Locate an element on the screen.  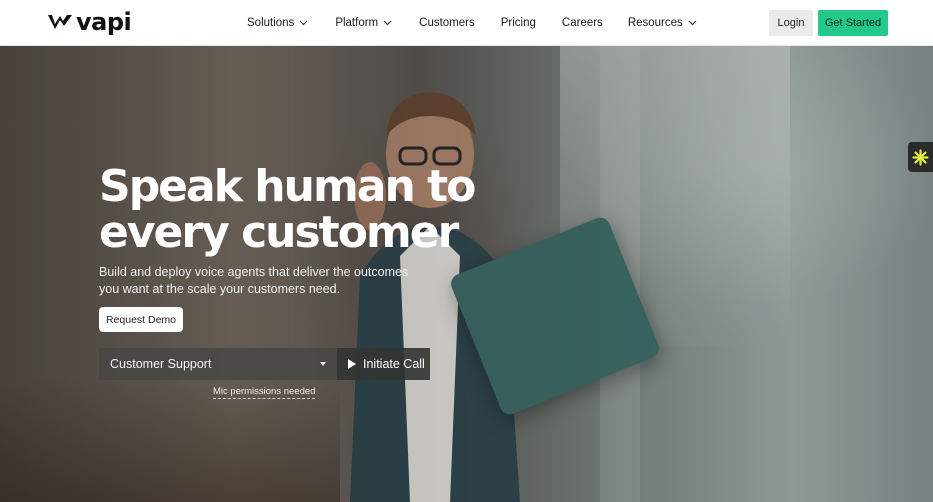
nav-item-customers: Customers is located at coordinates (447, 23).